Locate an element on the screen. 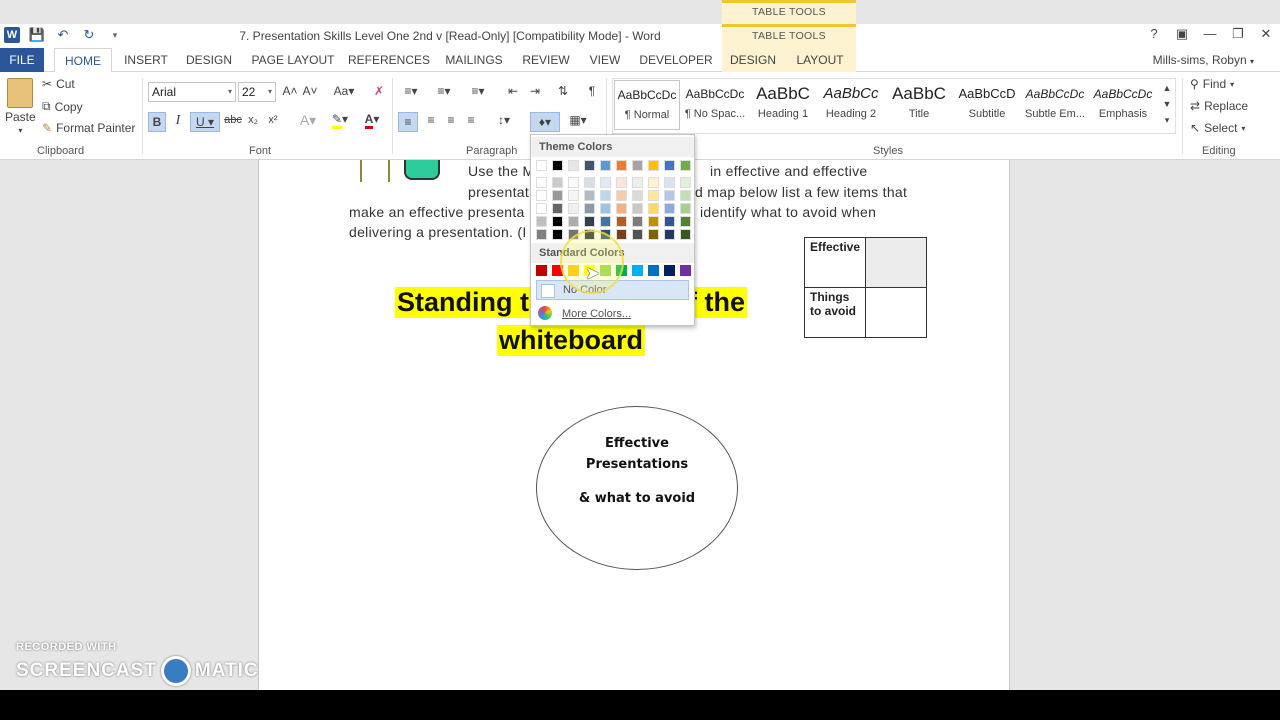 This screenshot has height=720, width=1280. tab-review: REVIEW is located at coordinates (546, 60).